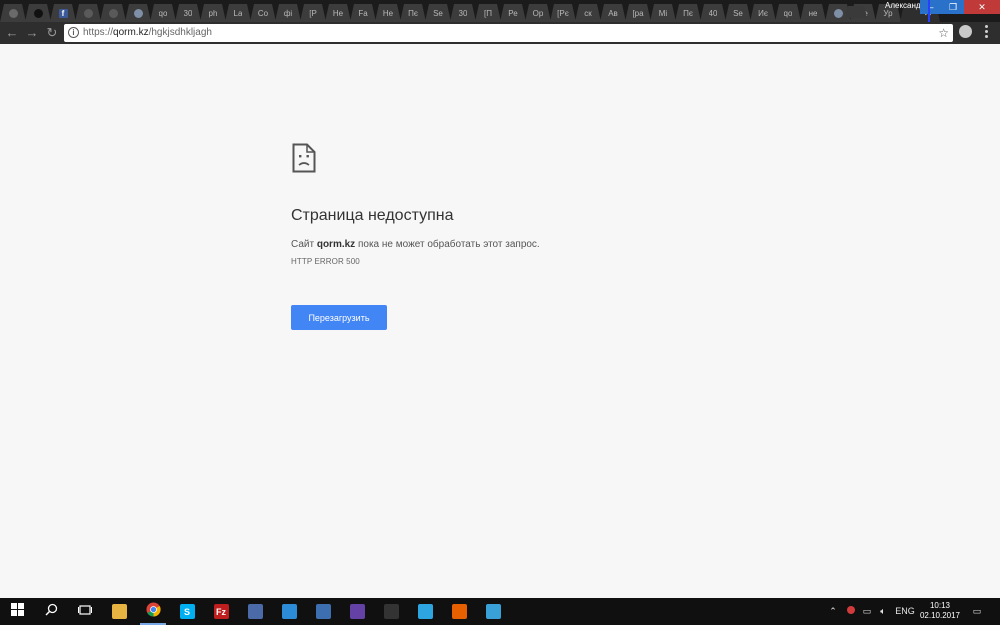 The image size is (1000, 625). What do you see at coordinates (977, 611) in the screenshot?
I see `notifications-icon: ▭` at bounding box center [977, 611].